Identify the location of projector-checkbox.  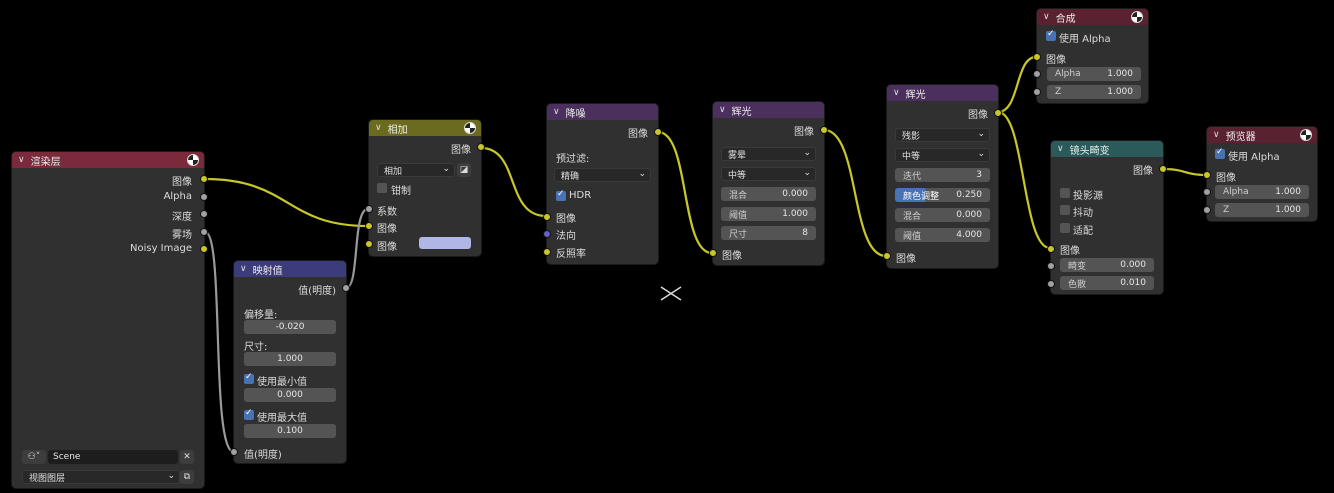
(1065, 193).